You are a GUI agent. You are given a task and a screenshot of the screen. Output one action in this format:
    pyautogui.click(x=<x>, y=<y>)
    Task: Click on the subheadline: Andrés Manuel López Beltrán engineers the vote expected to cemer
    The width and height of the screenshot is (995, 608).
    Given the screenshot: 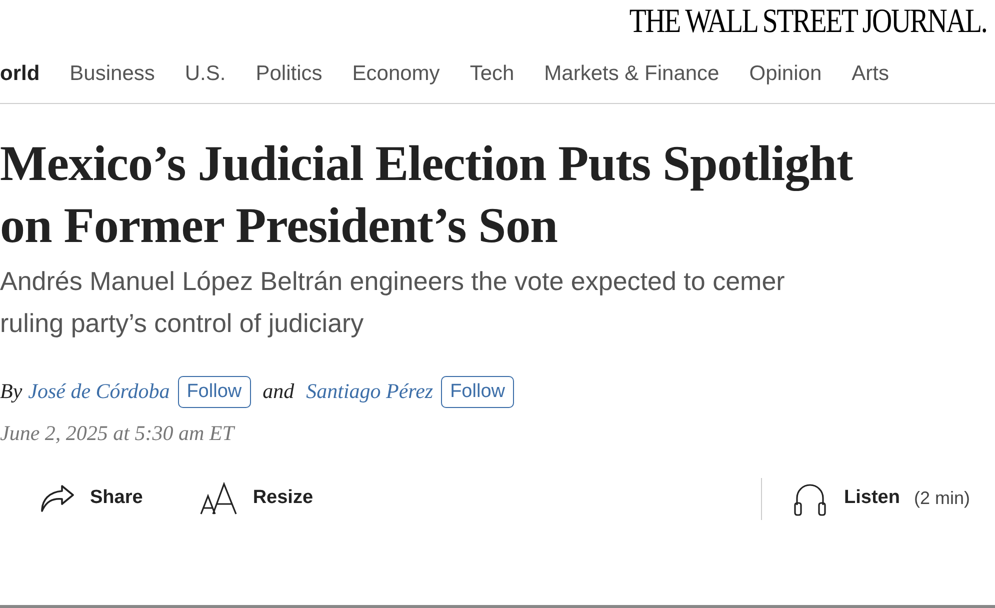 What is the action you would take?
    pyautogui.click(x=393, y=281)
    